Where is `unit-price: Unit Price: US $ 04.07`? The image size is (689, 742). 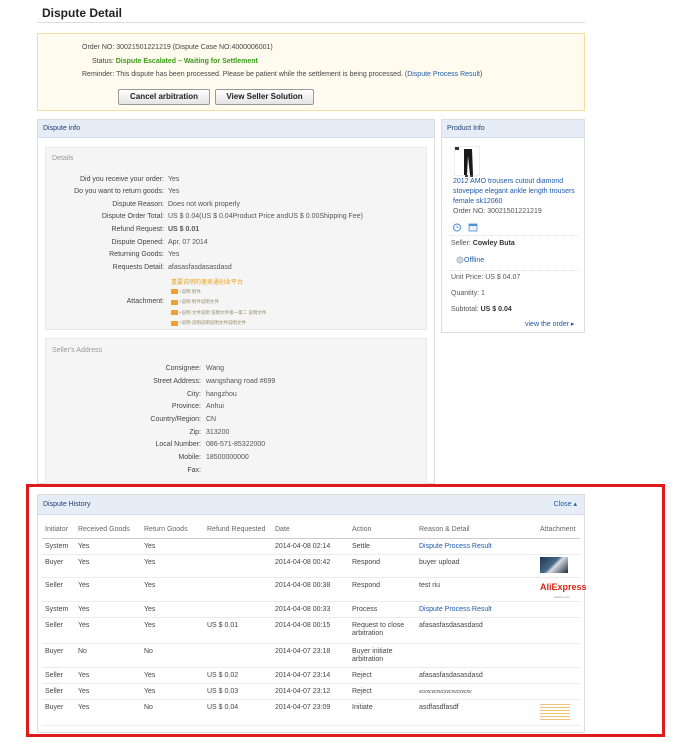 unit-price: Unit Price: US $ 04.07 is located at coordinates (486, 277).